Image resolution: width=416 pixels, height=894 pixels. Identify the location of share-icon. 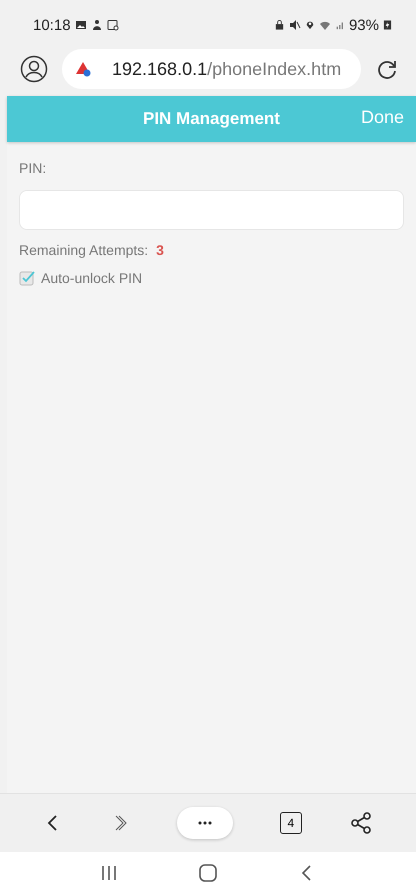
(360, 823).